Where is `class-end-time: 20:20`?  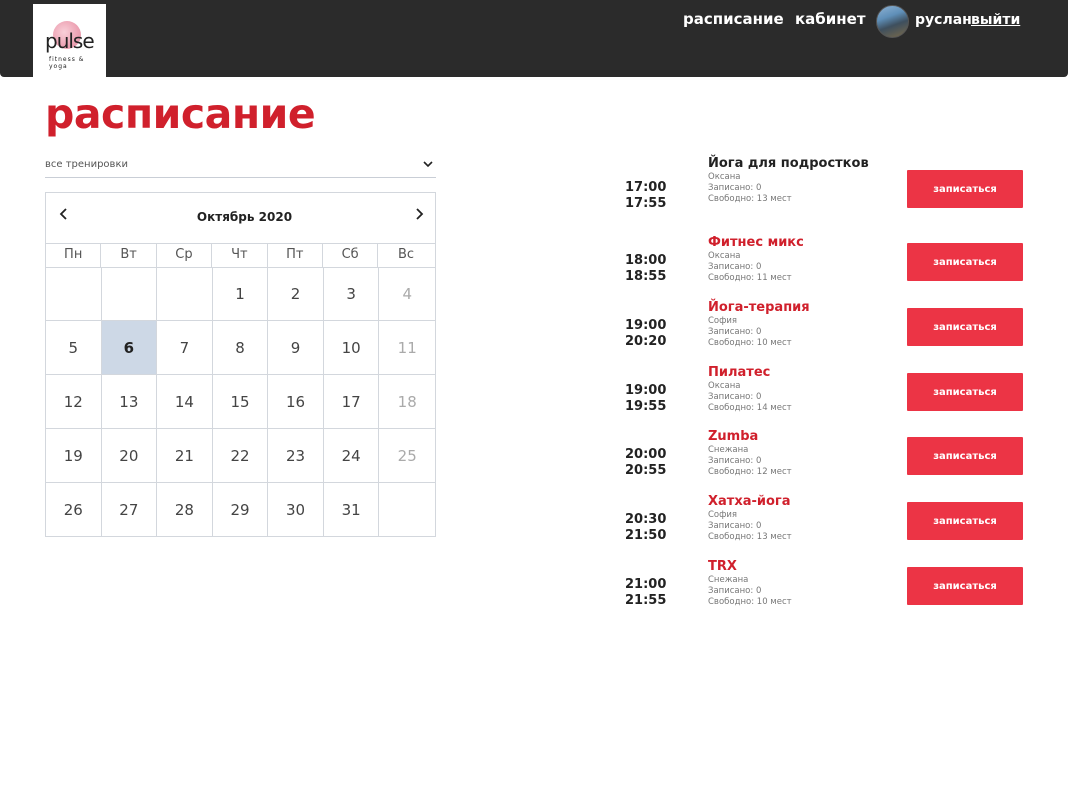 class-end-time: 20:20 is located at coordinates (646, 341).